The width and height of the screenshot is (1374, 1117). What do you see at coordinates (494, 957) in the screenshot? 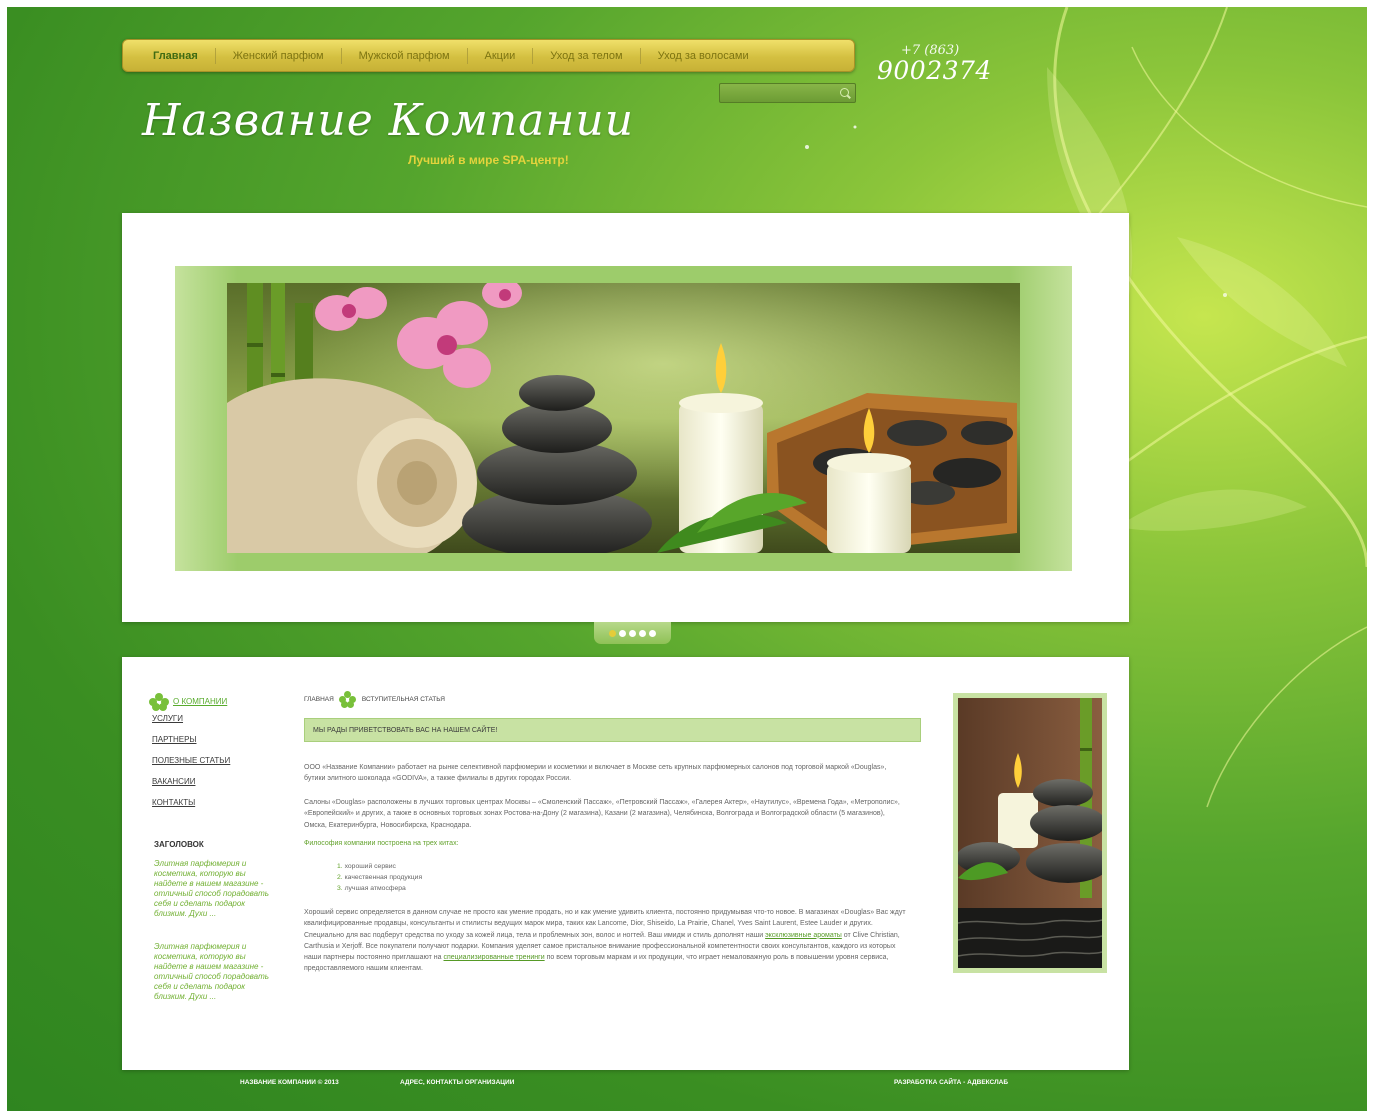
I see `trainings-link: специализированные тренинги` at bounding box center [494, 957].